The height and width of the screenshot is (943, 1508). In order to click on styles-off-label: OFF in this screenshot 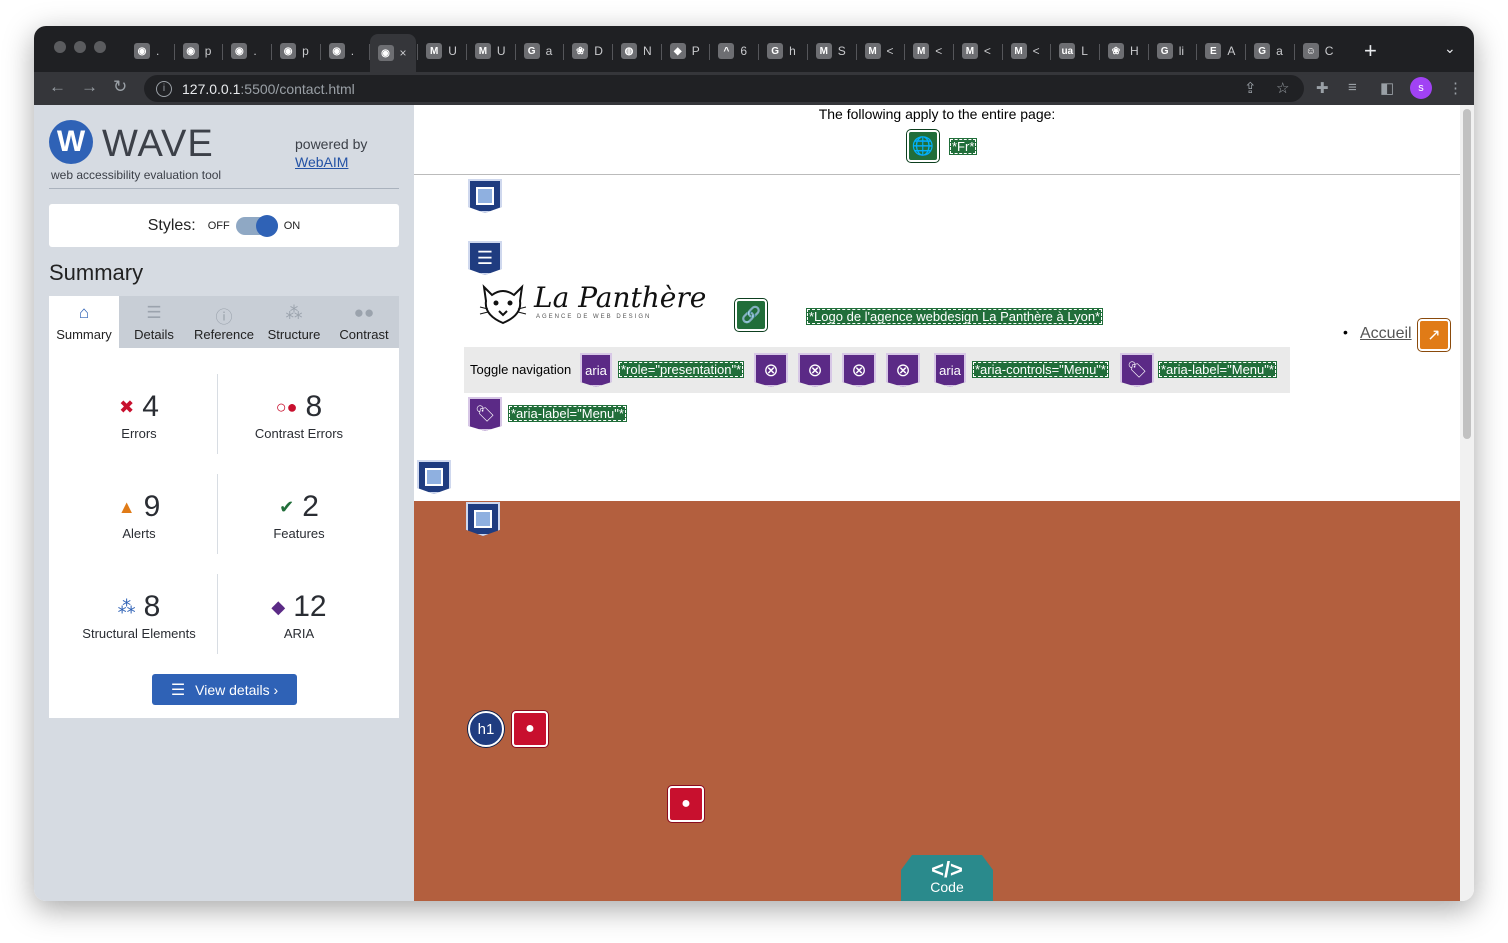, I will do `click(218, 225)`.